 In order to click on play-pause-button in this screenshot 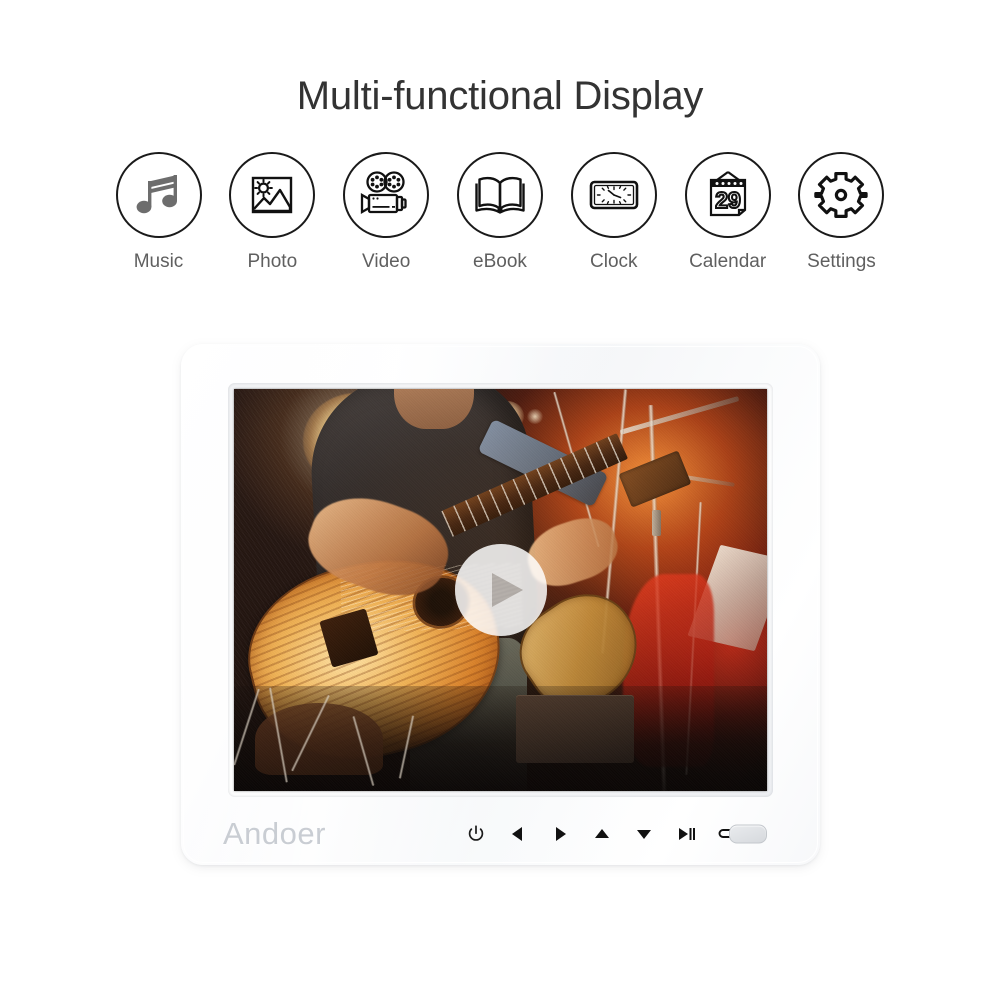, I will do `click(686, 834)`.